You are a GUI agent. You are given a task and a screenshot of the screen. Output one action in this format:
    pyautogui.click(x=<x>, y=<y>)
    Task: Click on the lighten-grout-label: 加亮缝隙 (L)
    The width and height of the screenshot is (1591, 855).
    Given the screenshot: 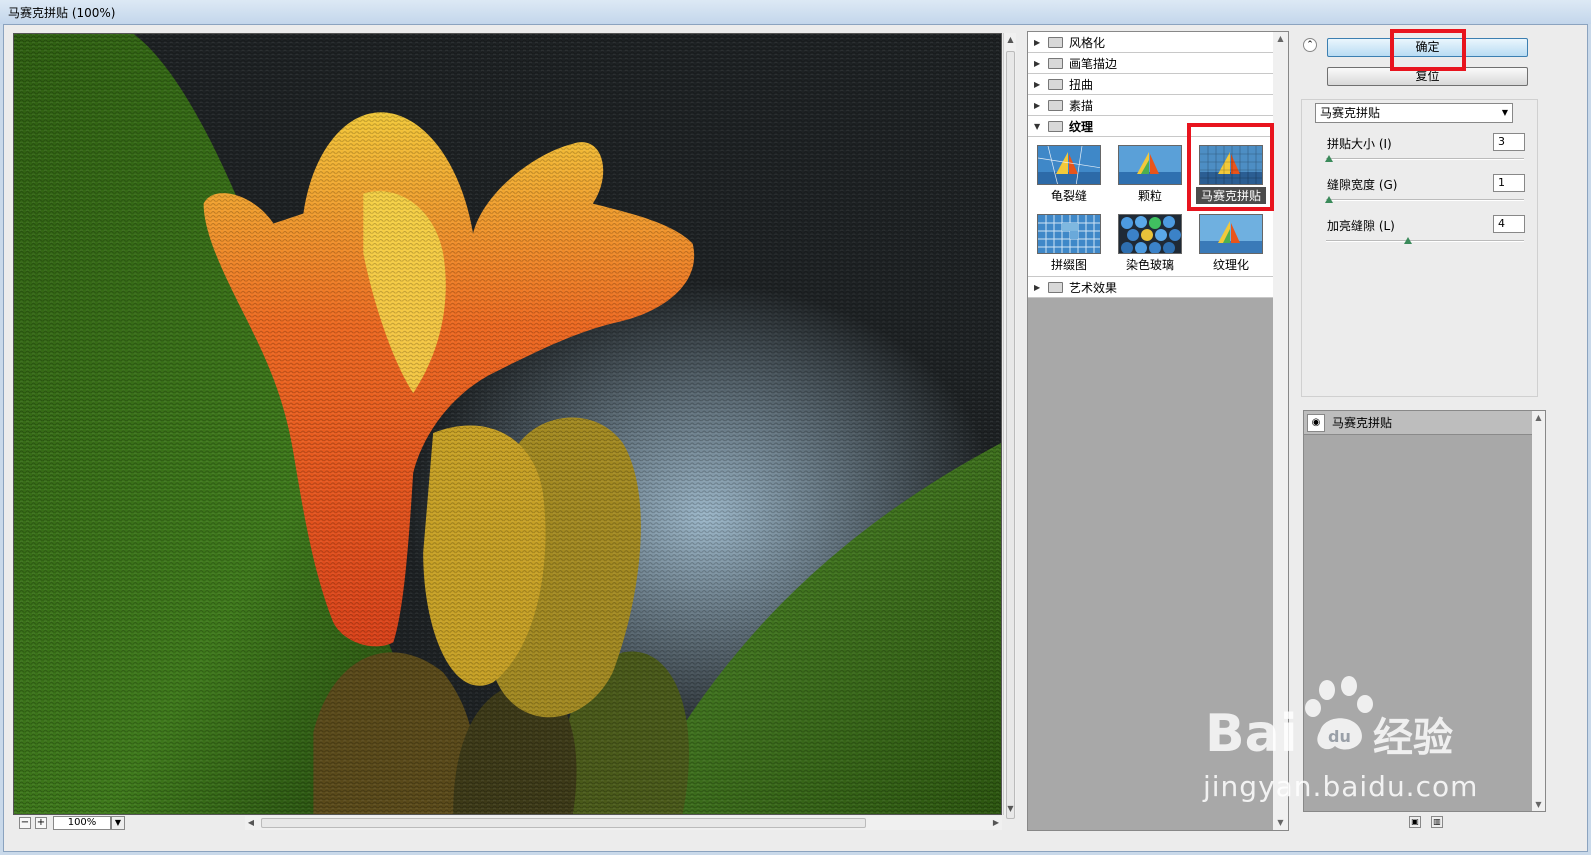 What is the action you would take?
    pyautogui.click(x=1361, y=226)
    